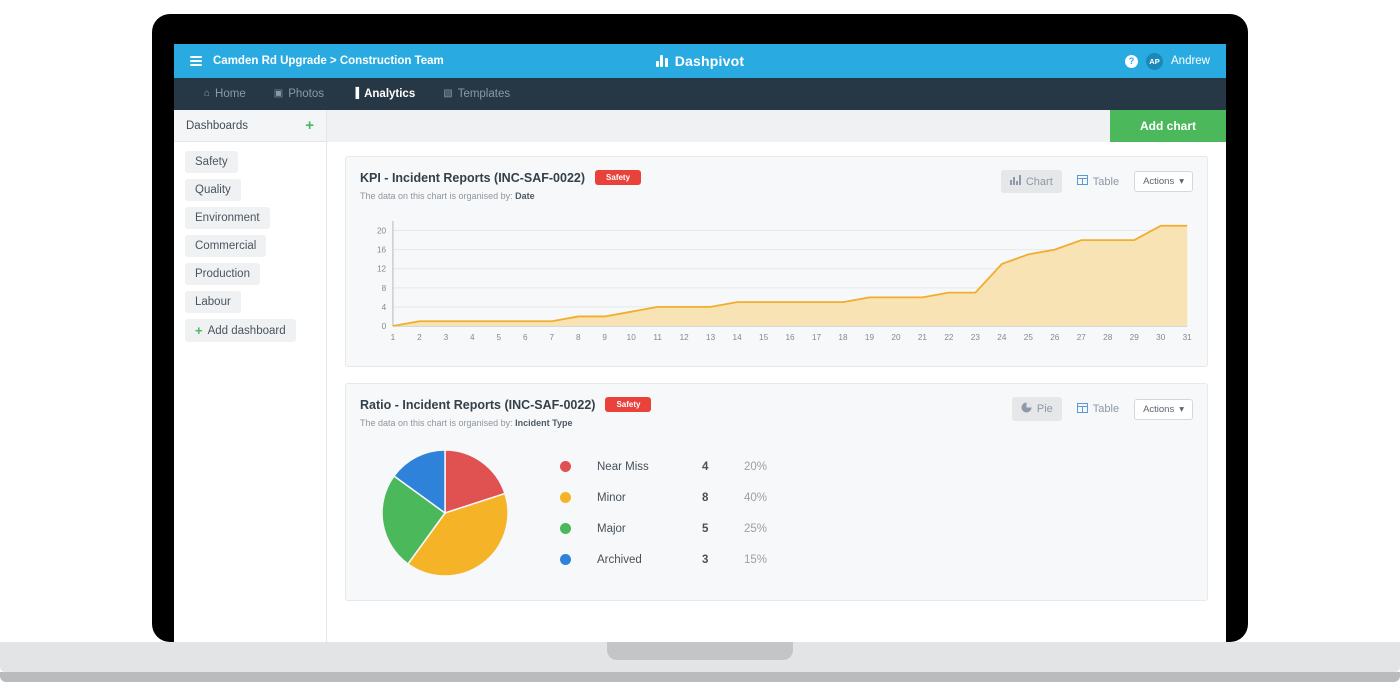 The image size is (1400, 700). What do you see at coordinates (1044, 409) in the screenshot?
I see `view-pie-label: Pie` at bounding box center [1044, 409].